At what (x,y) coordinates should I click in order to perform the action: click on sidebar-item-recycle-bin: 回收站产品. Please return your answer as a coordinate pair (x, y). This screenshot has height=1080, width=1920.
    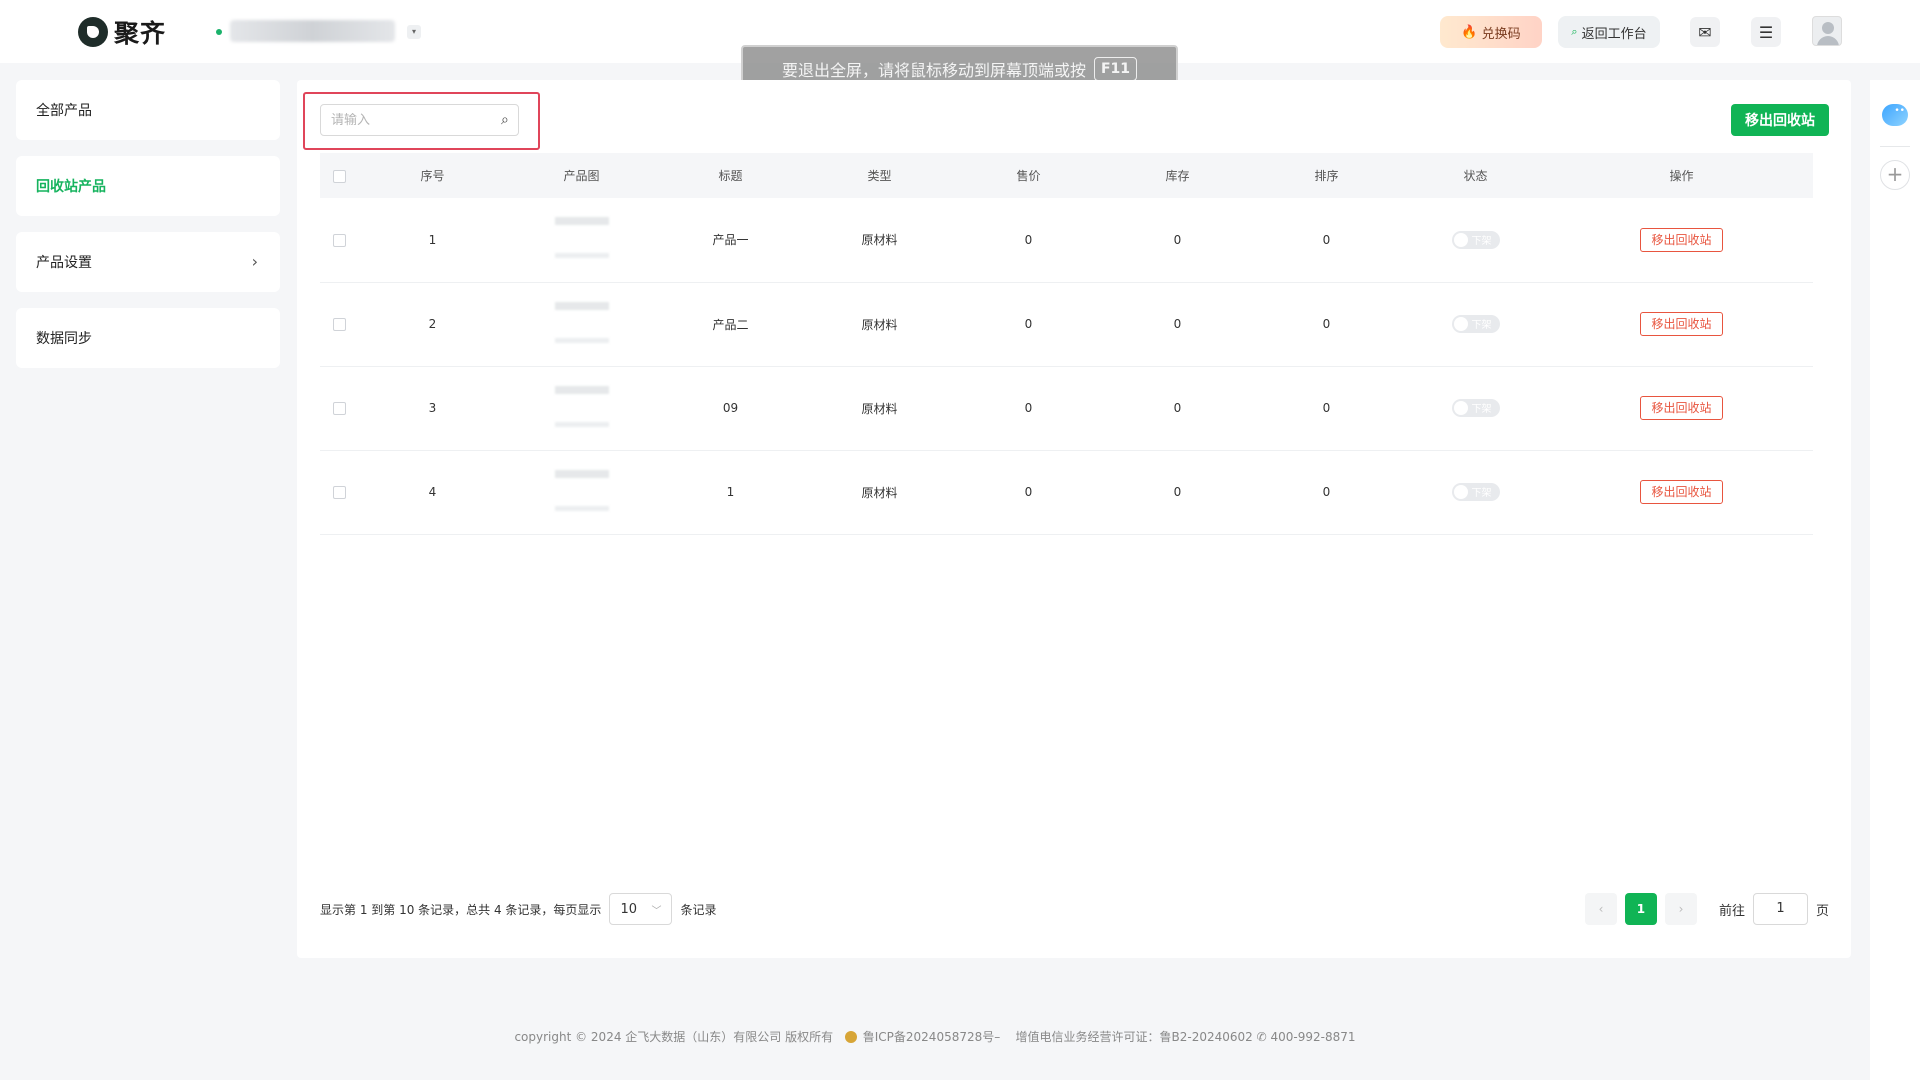
    Looking at the image, I should click on (148, 186).